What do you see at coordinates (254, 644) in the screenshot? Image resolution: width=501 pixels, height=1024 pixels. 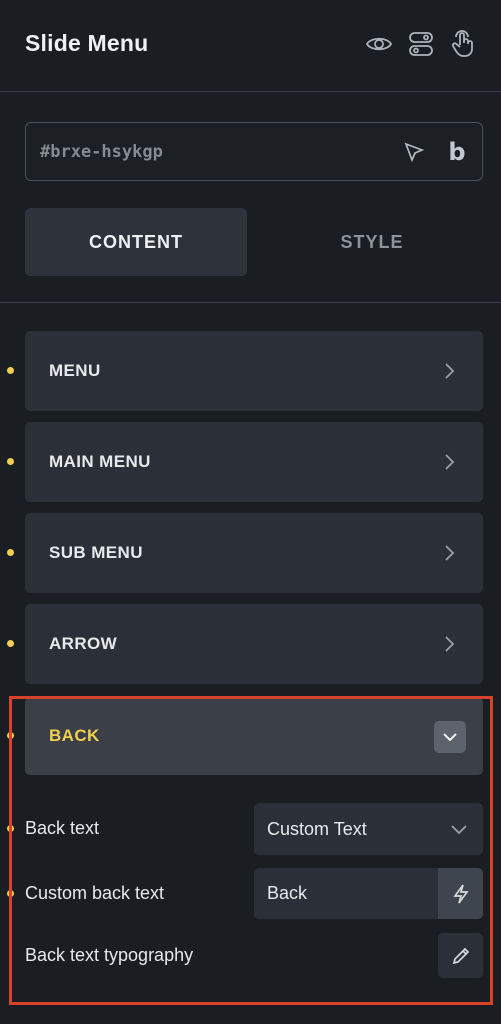 I see `section-arrow: ARROW` at bounding box center [254, 644].